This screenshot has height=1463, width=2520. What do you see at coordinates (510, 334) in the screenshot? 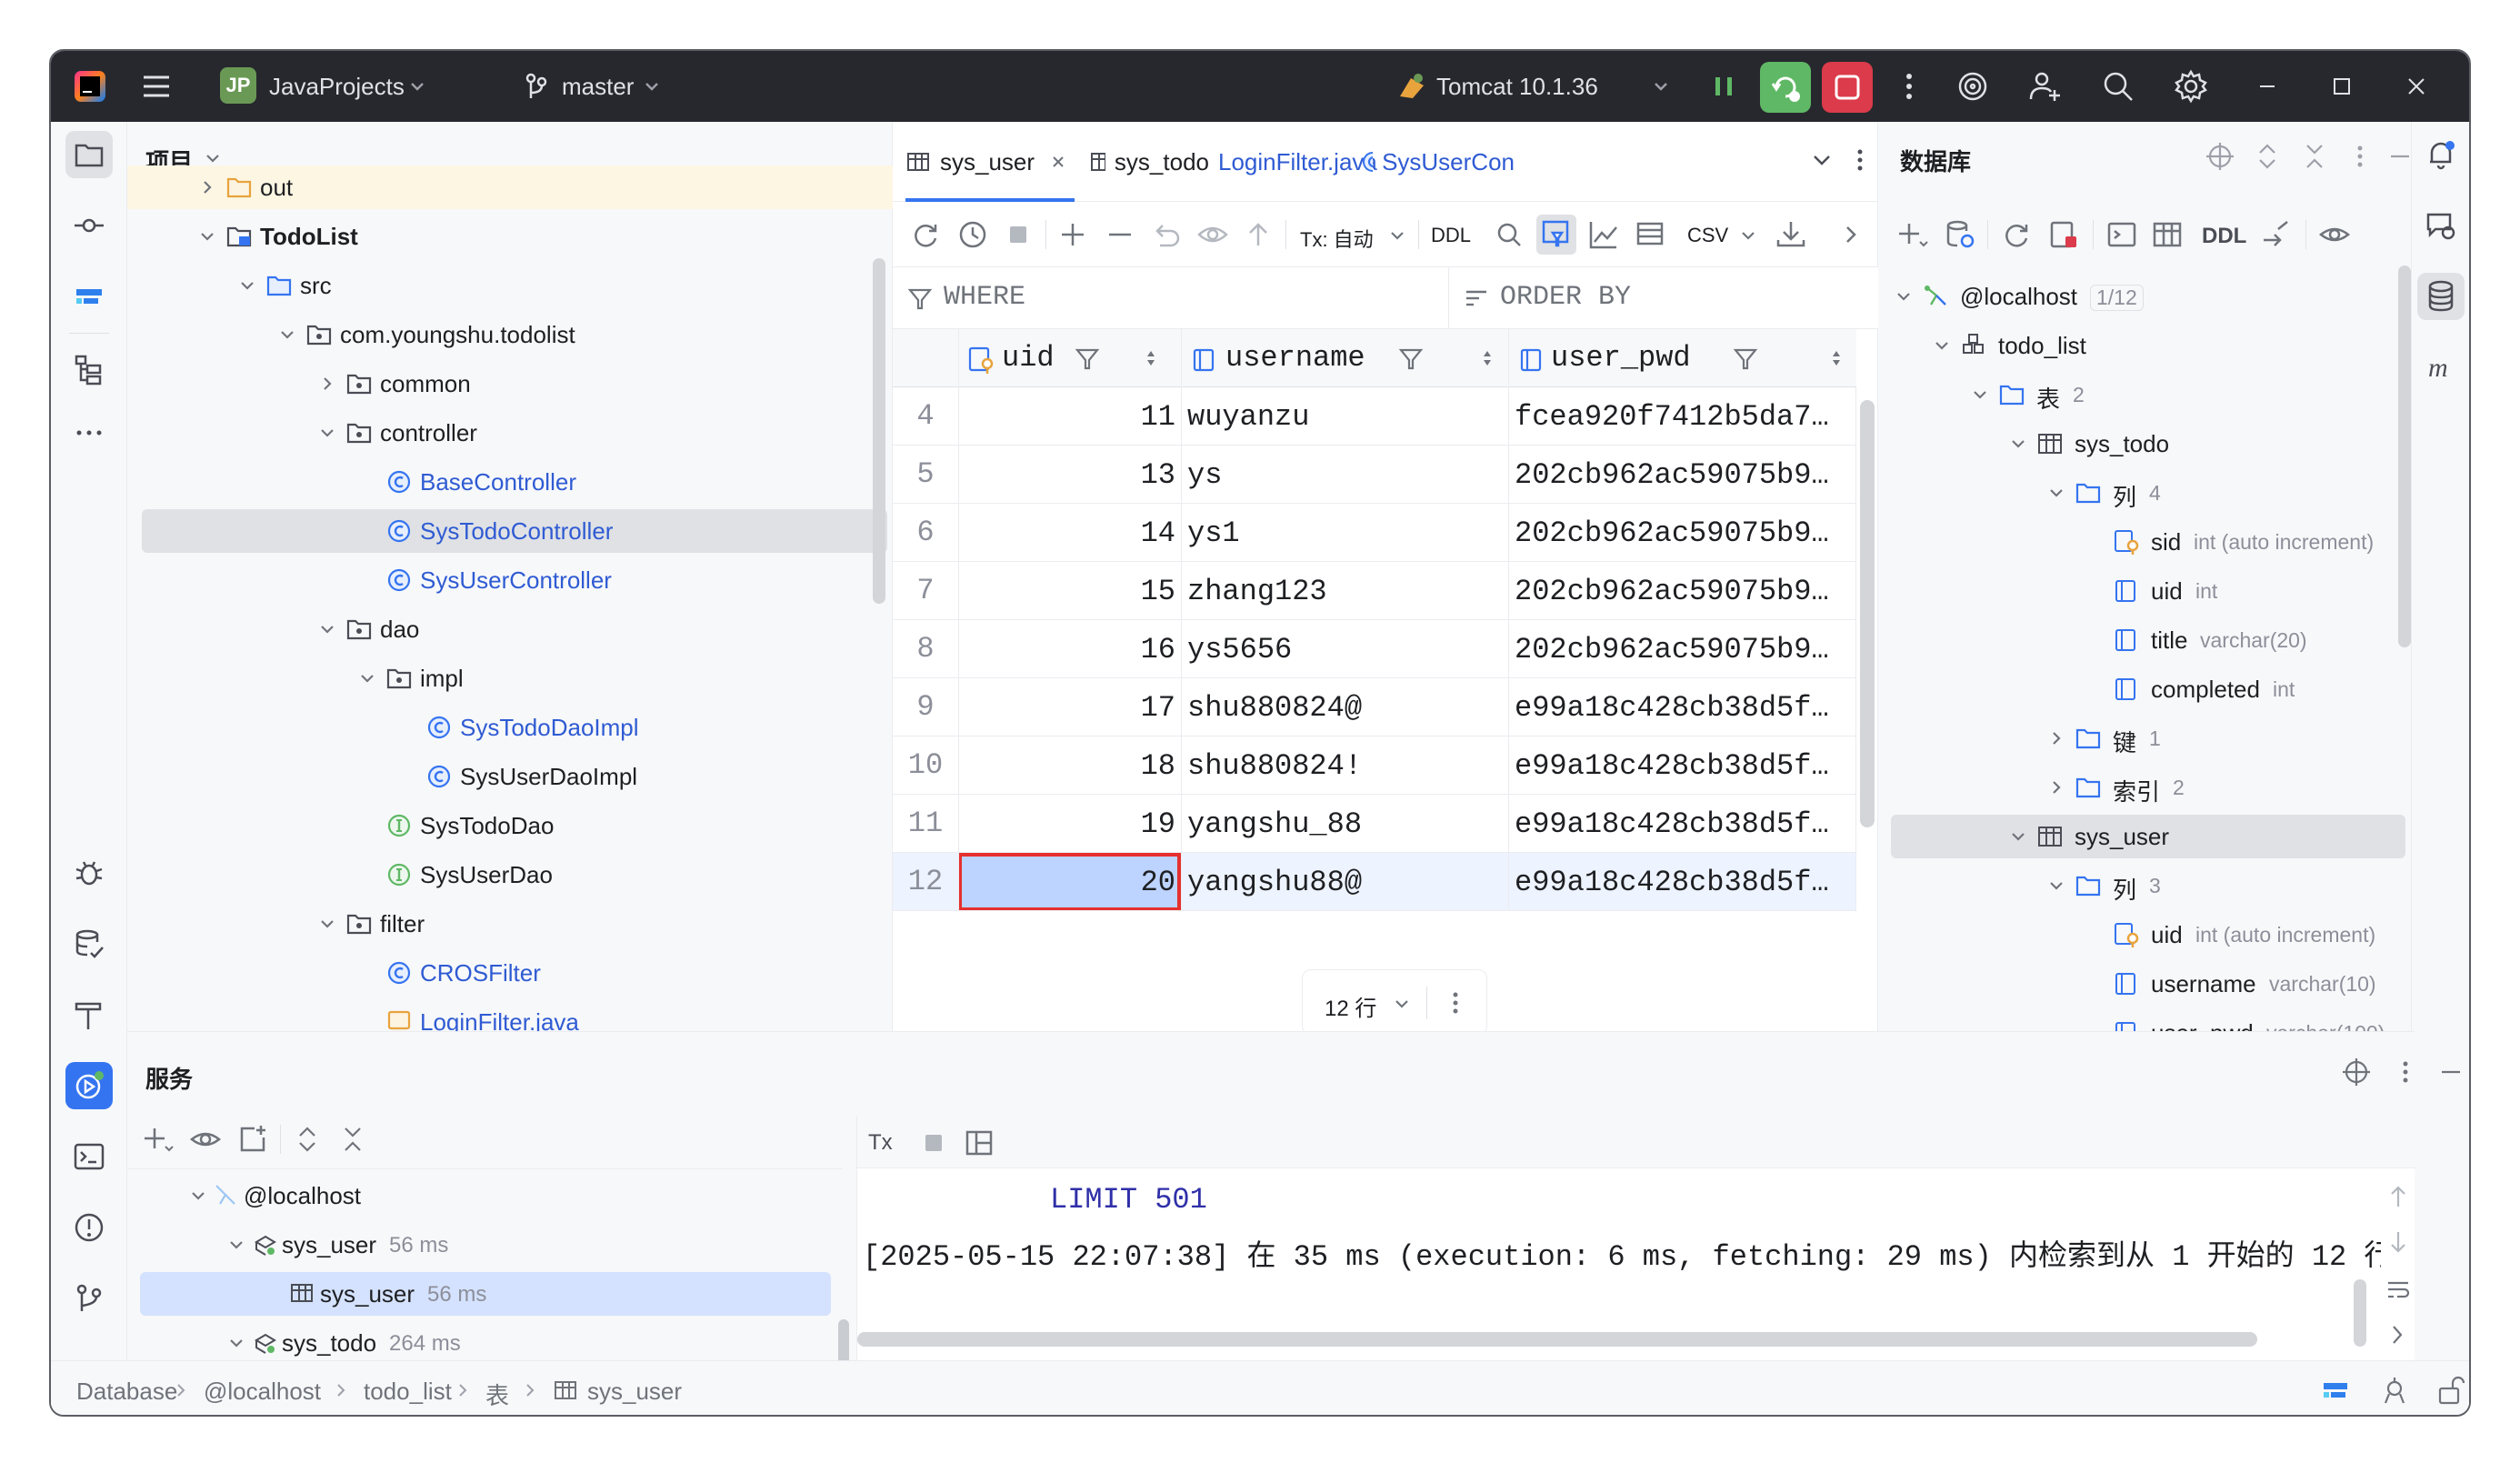
I see `project-tree-item: com.youngshu.todolist` at bounding box center [510, 334].